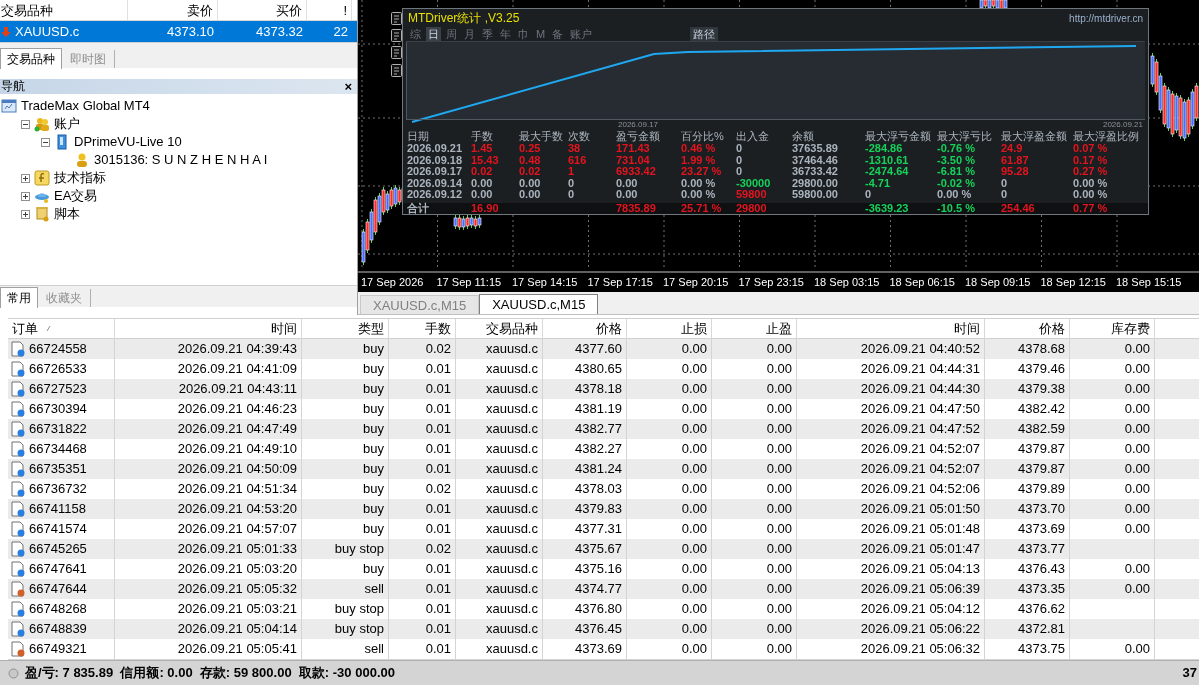 This screenshot has height=685, width=1199. What do you see at coordinates (1130, 329) in the screenshot?
I see `column-header: 库存费` at bounding box center [1130, 329].